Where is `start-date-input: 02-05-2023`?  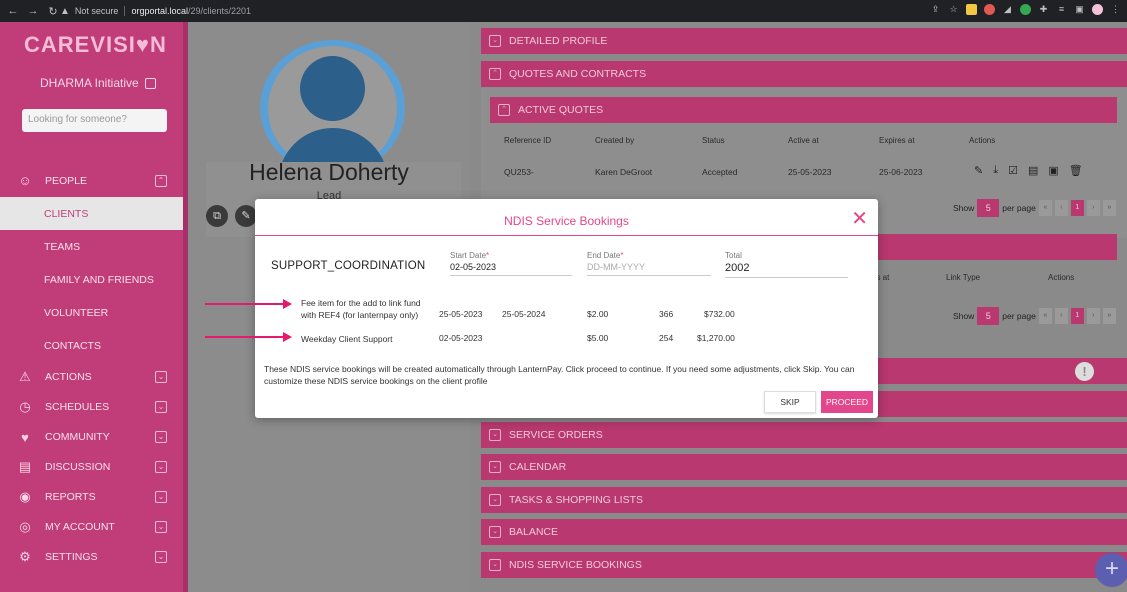
start-date-input: 02-05-2023 is located at coordinates (511, 269).